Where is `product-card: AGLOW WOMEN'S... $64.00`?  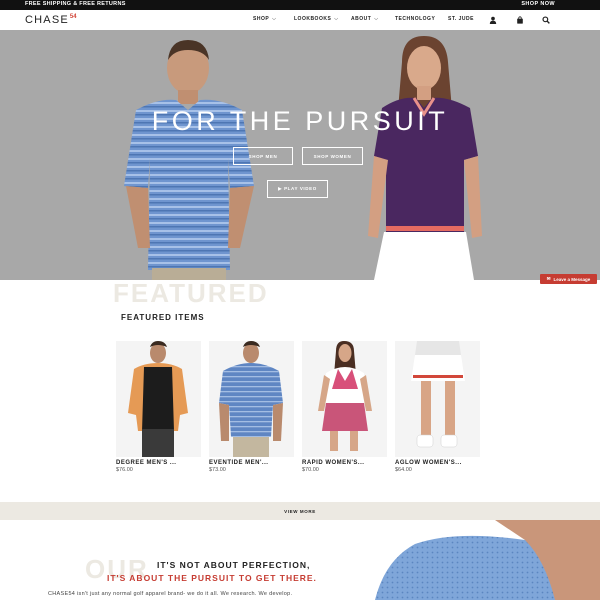
product-card: AGLOW WOMEN'S... $64.00 is located at coordinates (437, 407).